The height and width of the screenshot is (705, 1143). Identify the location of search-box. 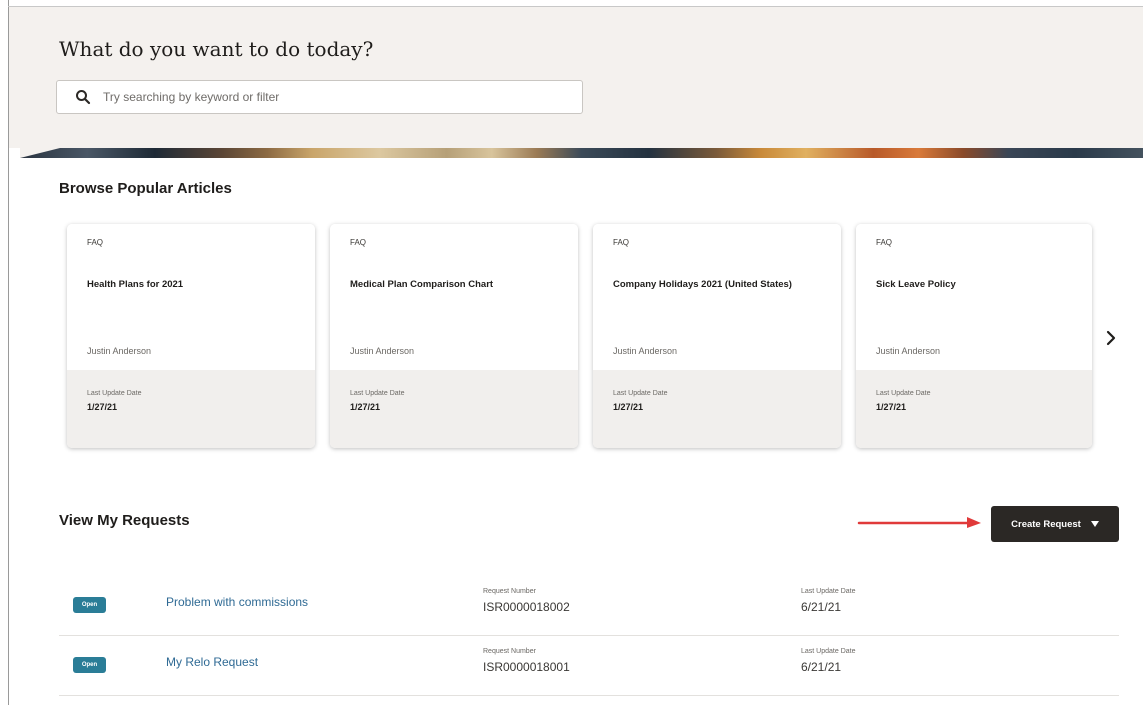
(319, 97).